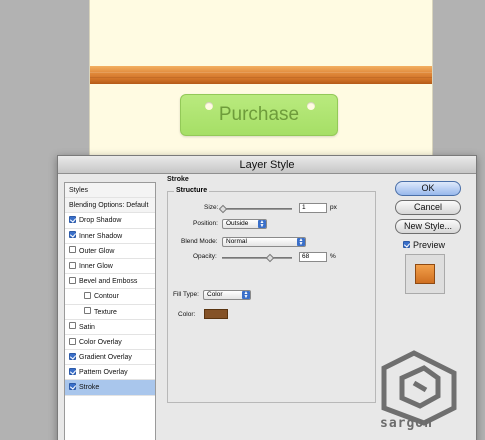  I want to click on styles-list-item: Contour, so click(110, 297).